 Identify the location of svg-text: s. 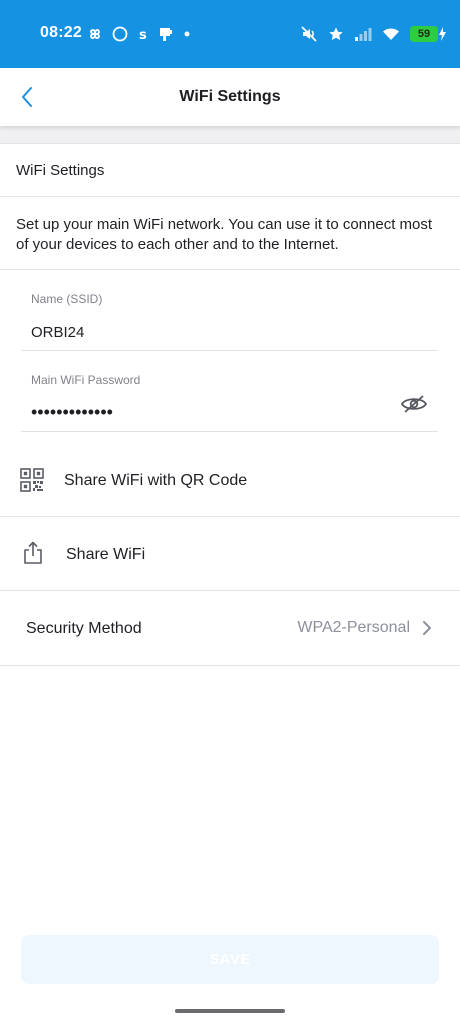
(143, 35).